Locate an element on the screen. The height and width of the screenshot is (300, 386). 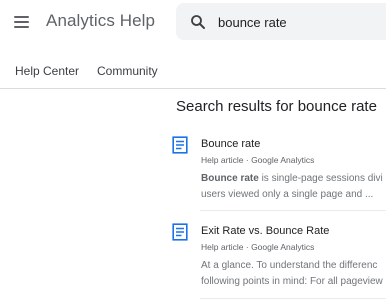
search-box is located at coordinates (281, 21).